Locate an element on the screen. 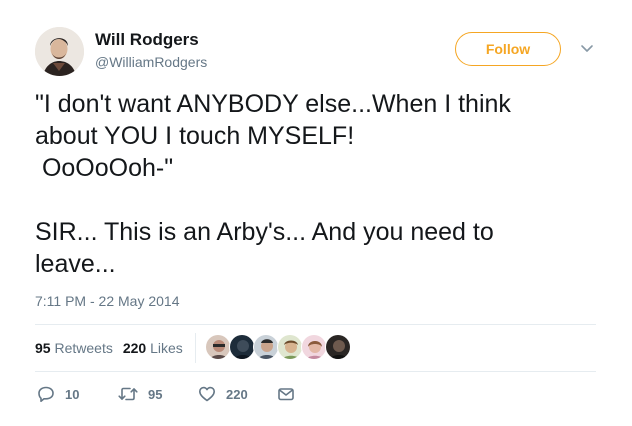  like-action: 220 is located at coordinates (223, 394).